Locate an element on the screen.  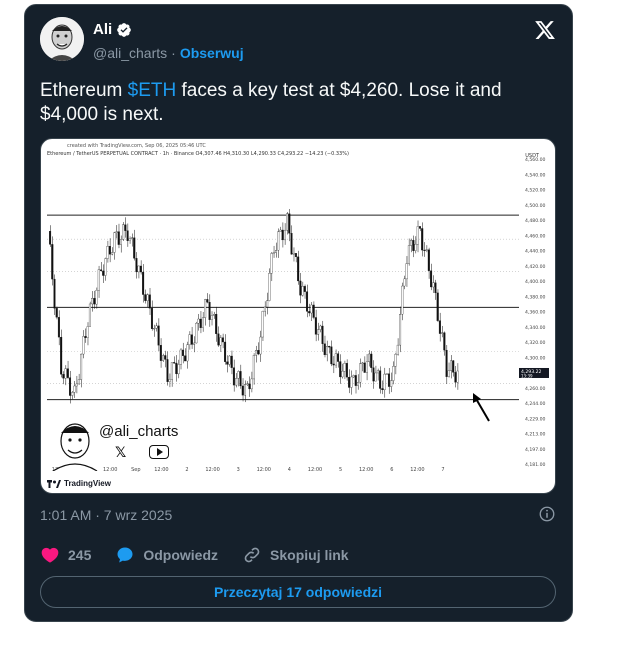
reply-bubble-icon is located at coordinates (125, 555).